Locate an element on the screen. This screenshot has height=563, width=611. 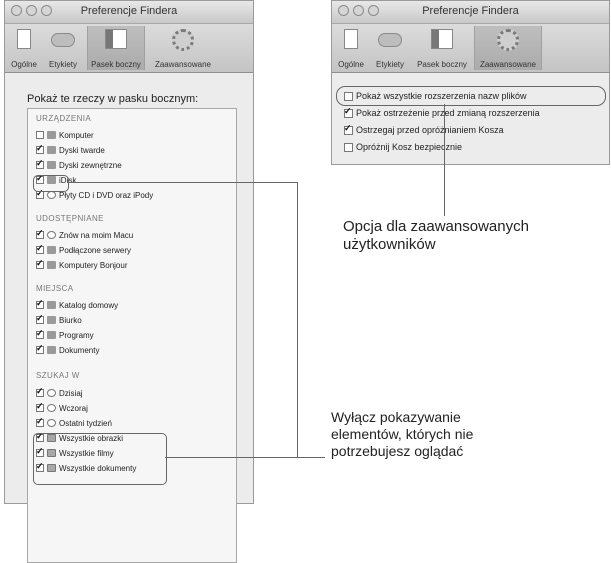
back-to-my-mac-icon is located at coordinates (51, 235).